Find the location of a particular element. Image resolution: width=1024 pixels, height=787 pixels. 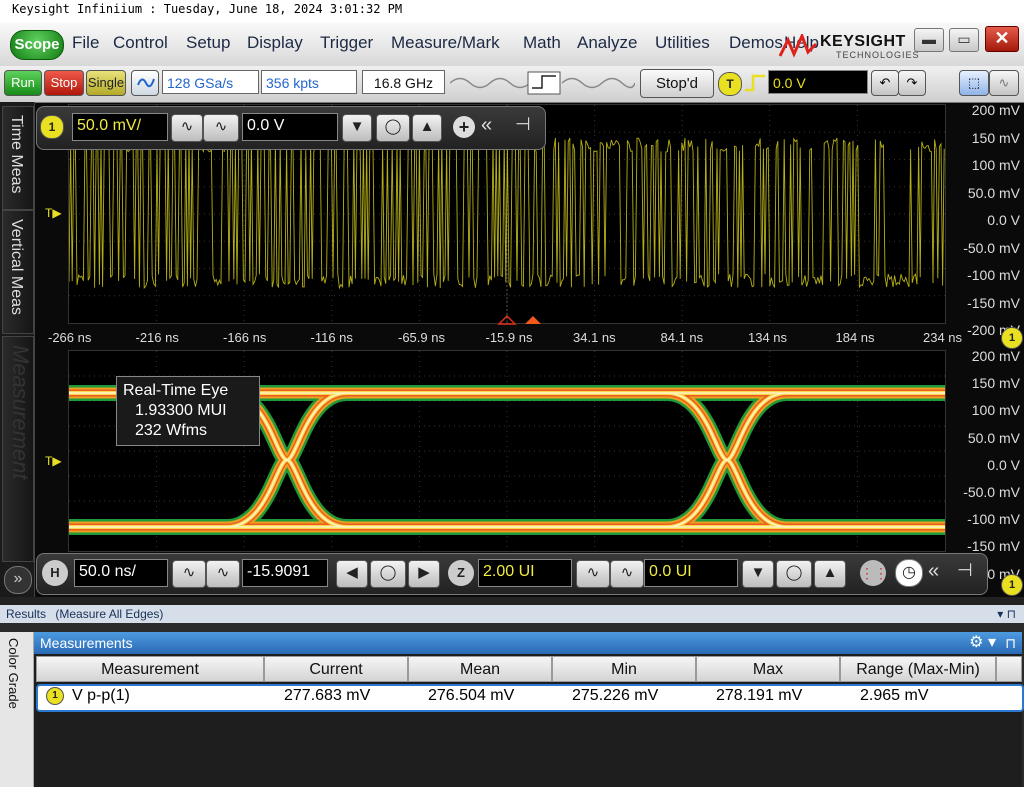

keysight-logo-sub: TECHNOLOGIES is located at coordinates (878, 55).